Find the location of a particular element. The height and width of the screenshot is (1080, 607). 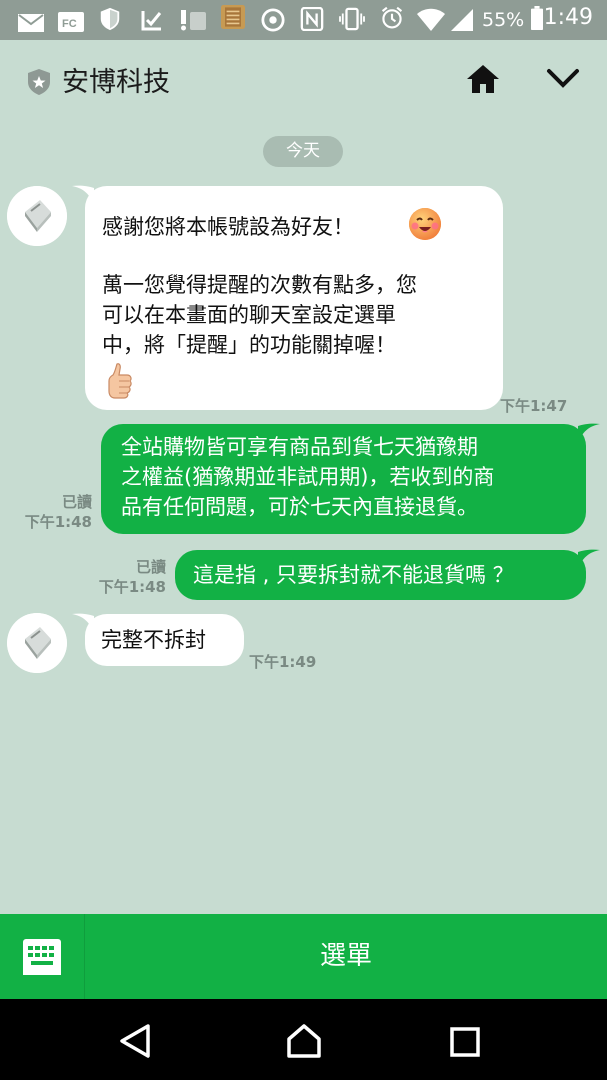

keyboard-toggle-button is located at coordinates (42, 956).